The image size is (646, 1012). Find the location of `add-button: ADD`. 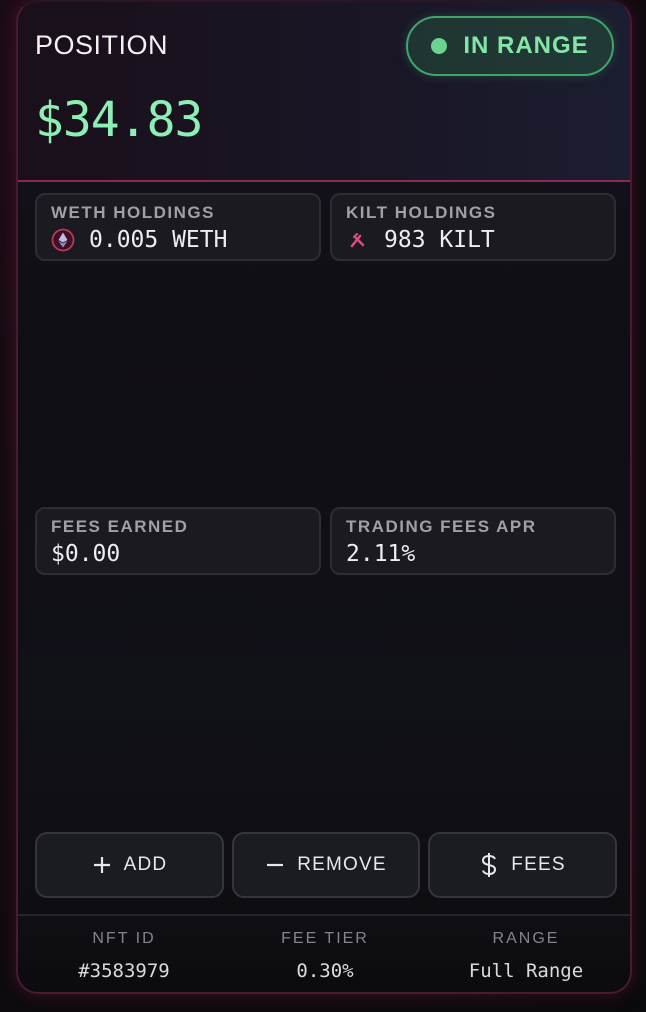

add-button: ADD is located at coordinates (129, 865).